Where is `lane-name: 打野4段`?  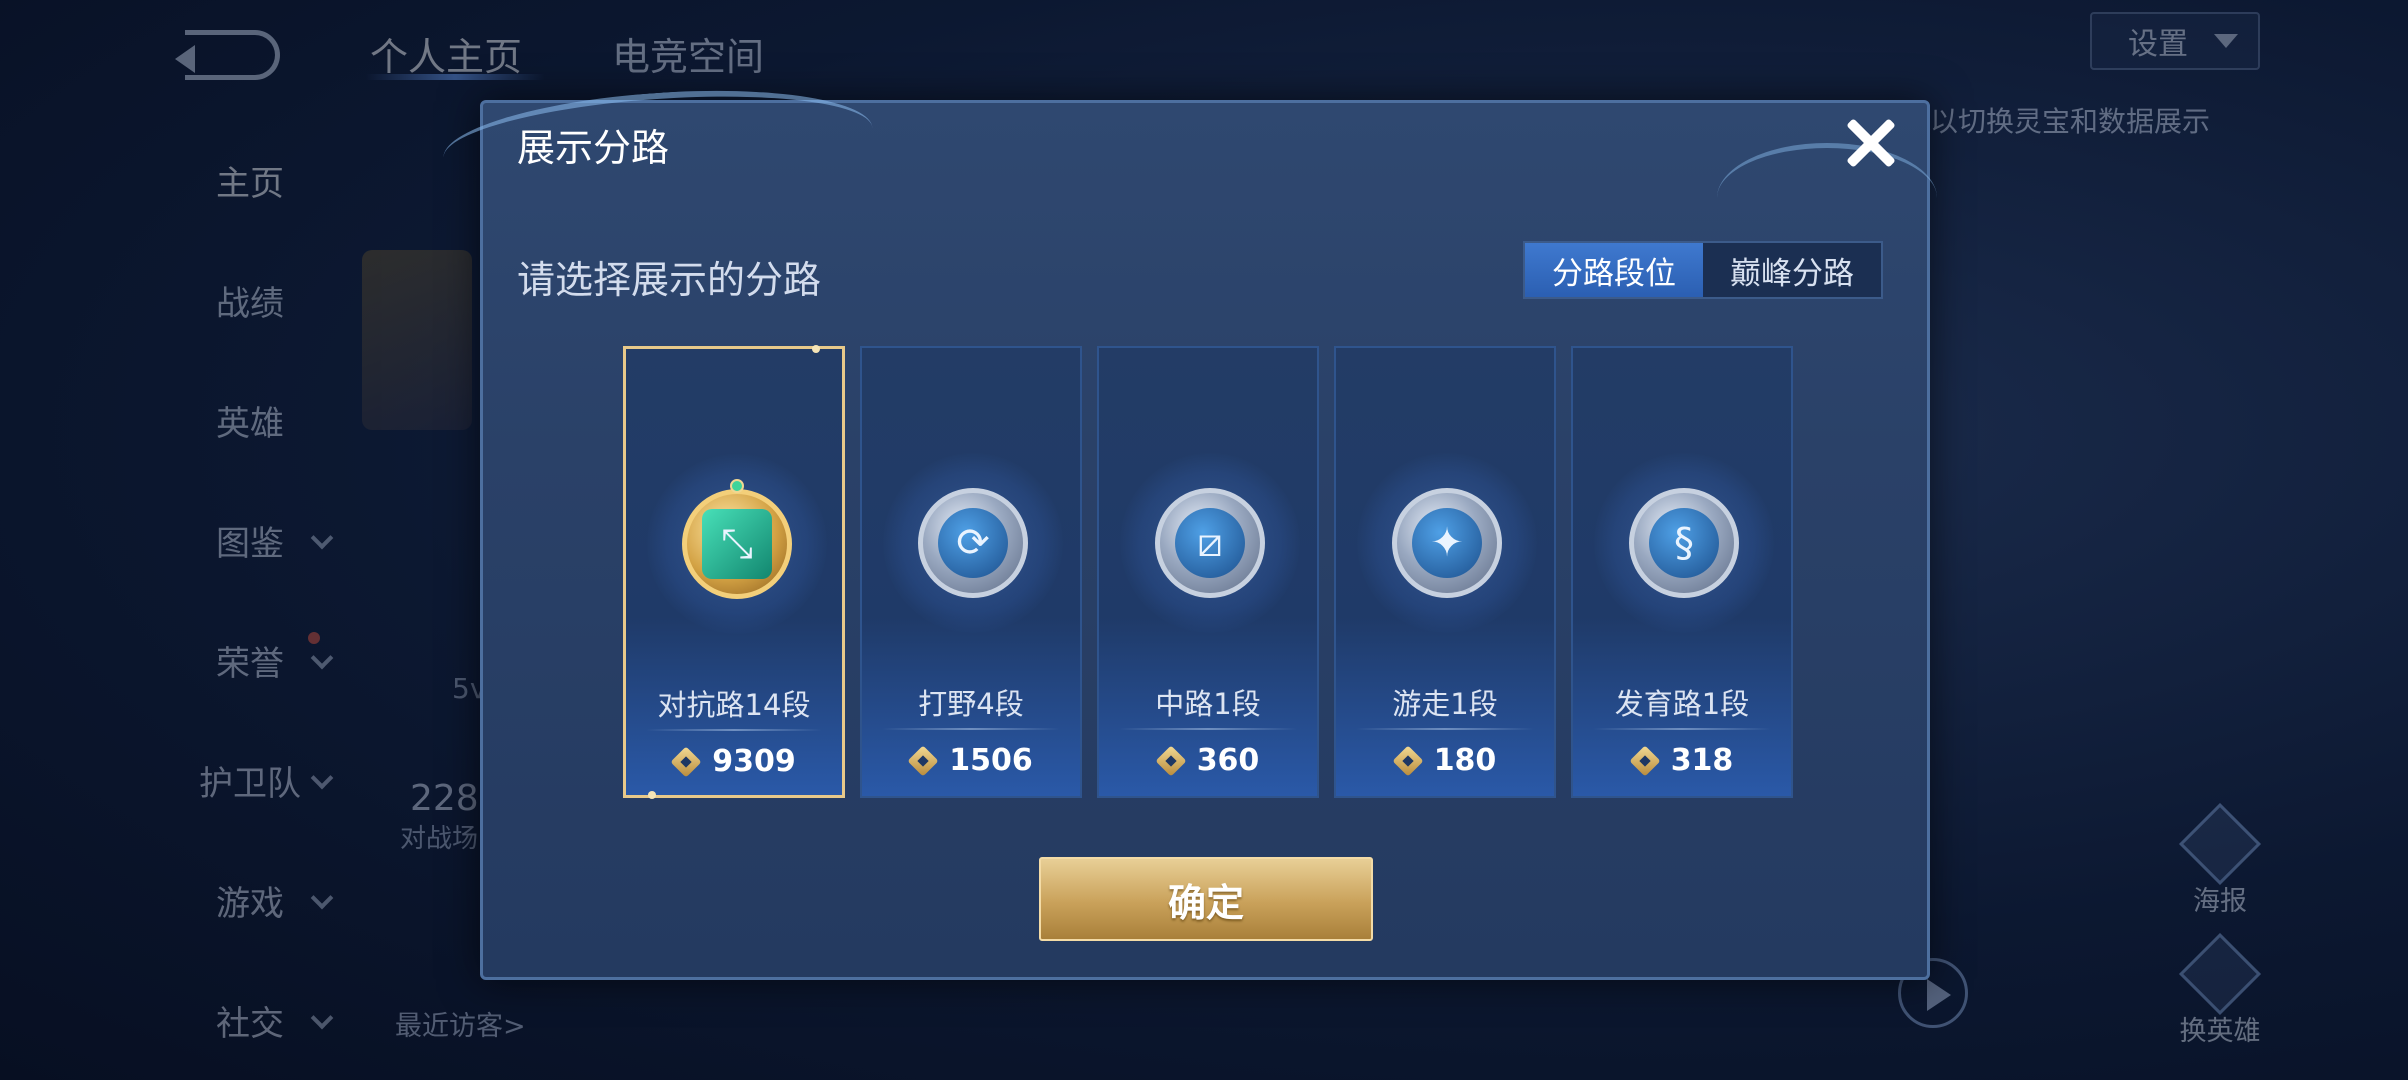 lane-name: 打野4段 is located at coordinates (971, 704).